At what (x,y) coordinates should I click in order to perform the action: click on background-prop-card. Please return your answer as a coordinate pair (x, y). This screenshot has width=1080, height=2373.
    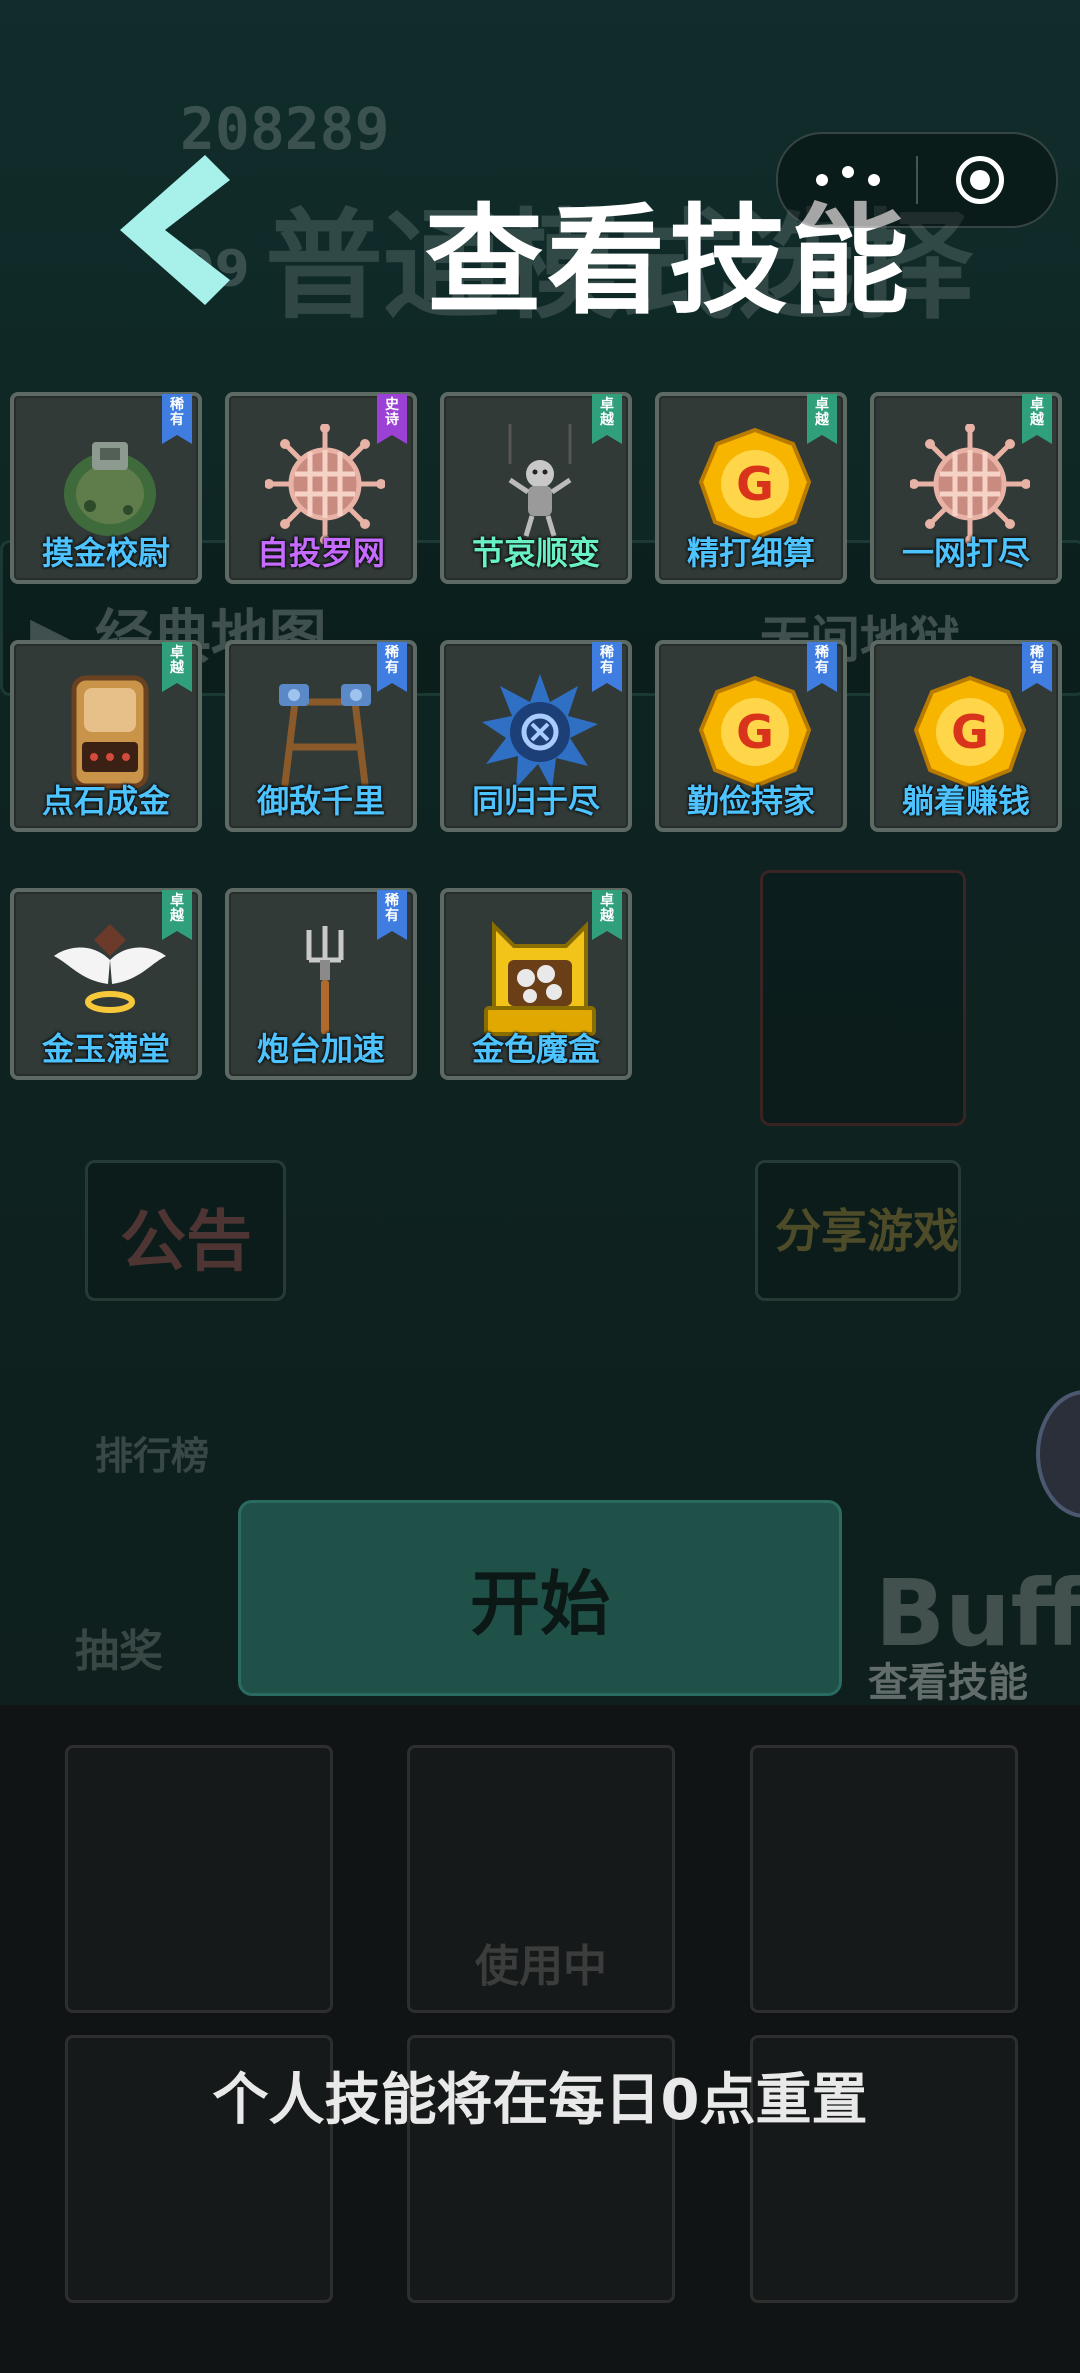
    Looking at the image, I should click on (863, 998).